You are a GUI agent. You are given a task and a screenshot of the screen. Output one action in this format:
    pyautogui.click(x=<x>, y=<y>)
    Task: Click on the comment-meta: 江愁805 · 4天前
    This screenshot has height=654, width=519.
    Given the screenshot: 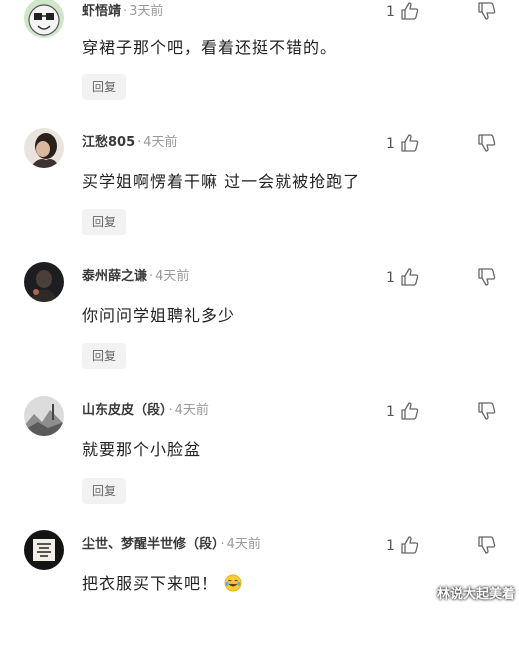 What is the action you would take?
    pyautogui.click(x=130, y=143)
    